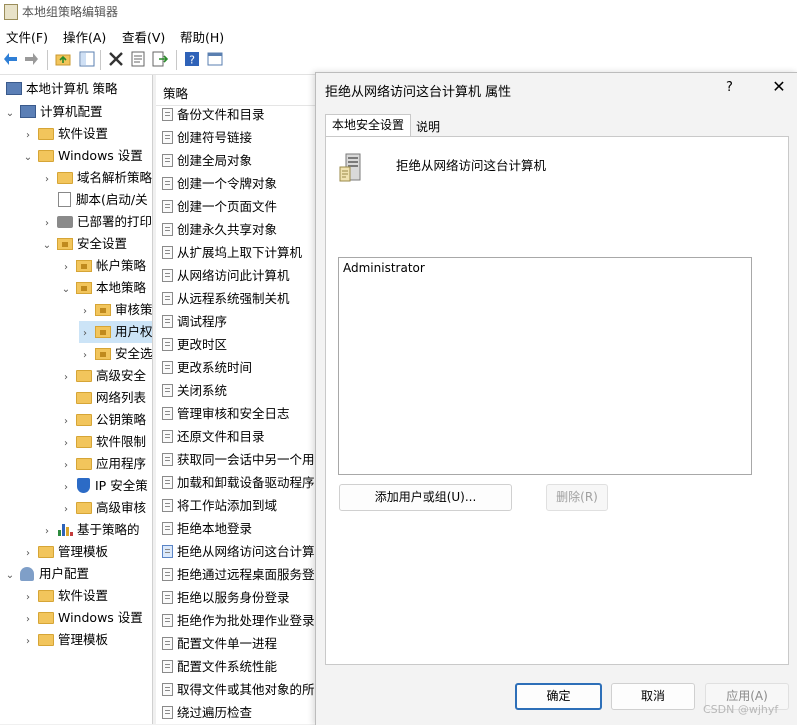  I want to click on tree-node-user-software-settings: › 软件设置, so click(65, 596).